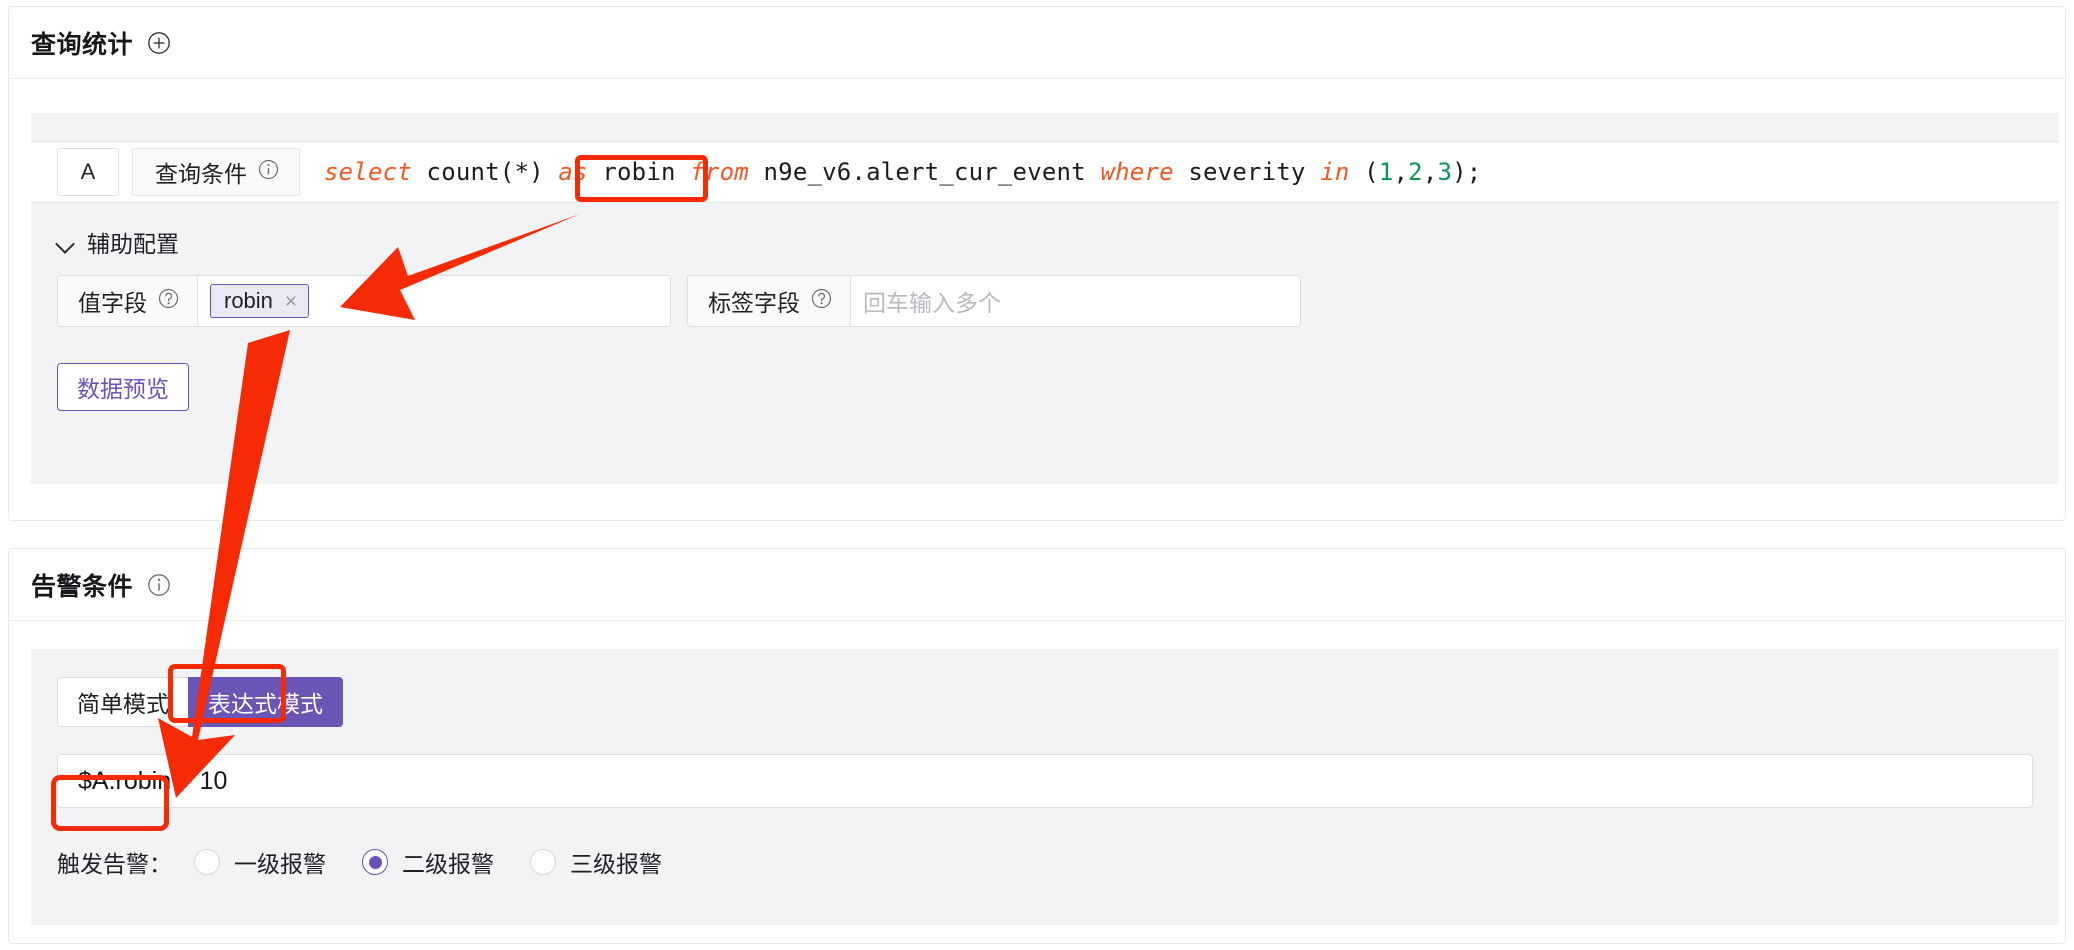  I want to click on radio-level-3-dot, so click(543, 862).